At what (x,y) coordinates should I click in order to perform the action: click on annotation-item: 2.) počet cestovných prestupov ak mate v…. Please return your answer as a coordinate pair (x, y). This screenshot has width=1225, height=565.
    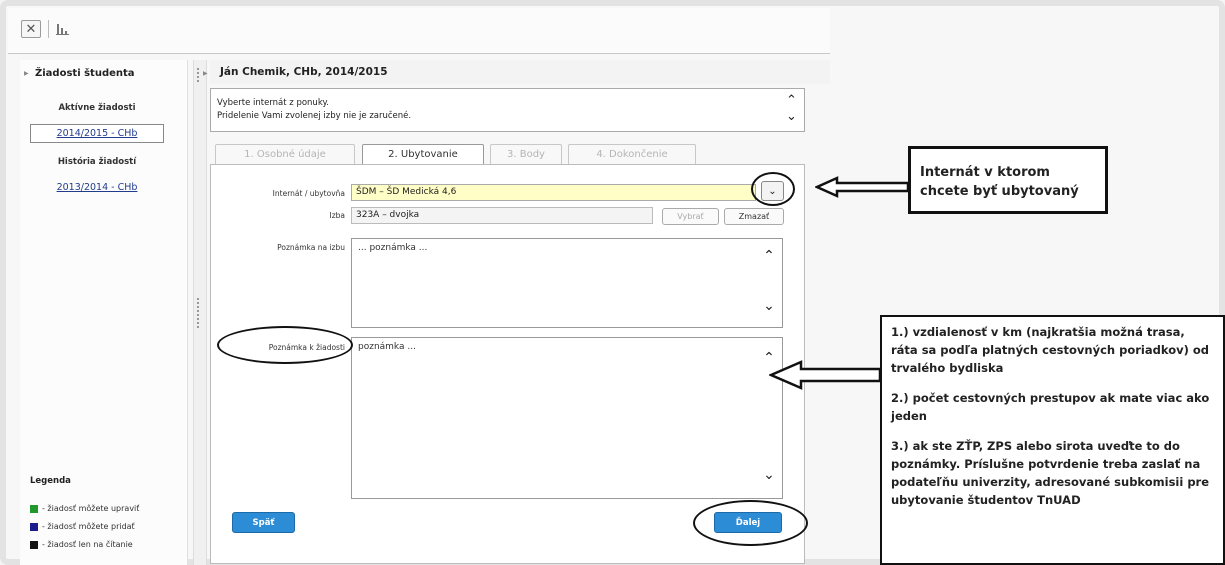
    Looking at the image, I should click on (1050, 407).